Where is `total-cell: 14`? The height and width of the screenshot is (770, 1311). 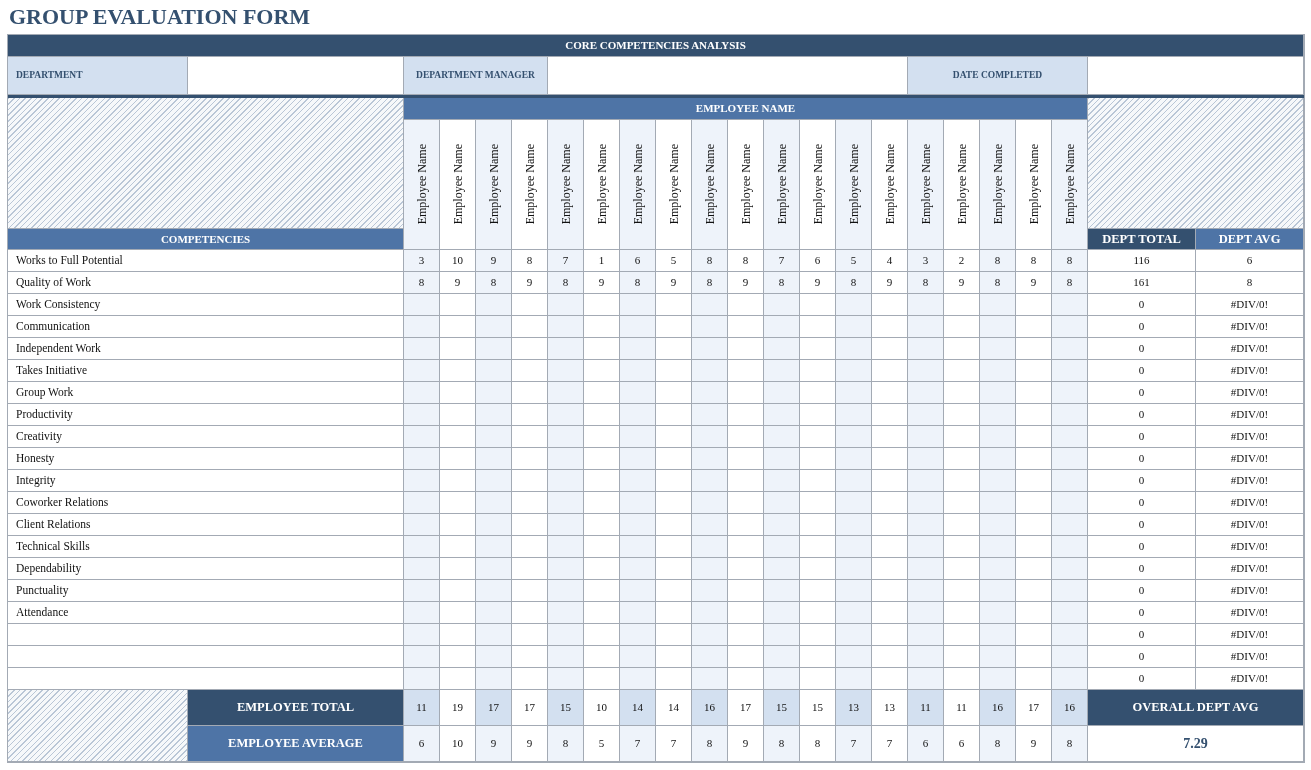 total-cell: 14 is located at coordinates (638, 708).